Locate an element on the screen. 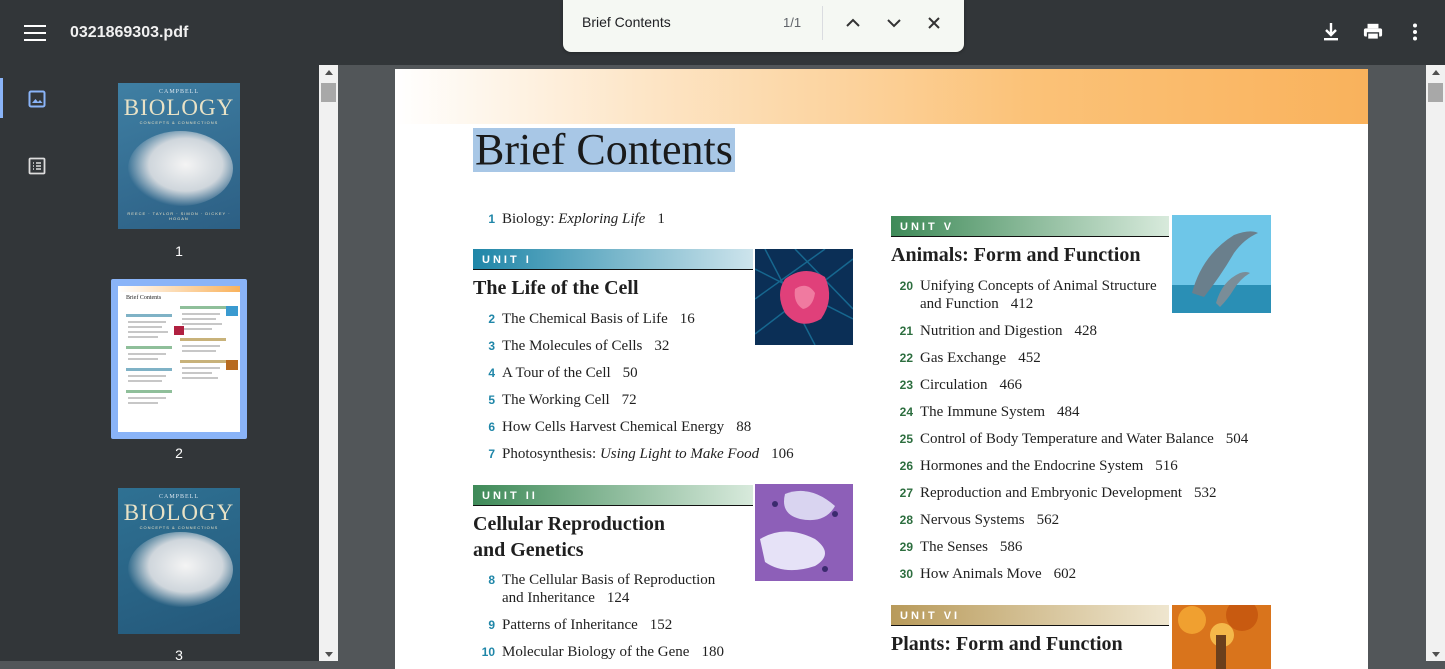 This screenshot has width=1445, height=669. chapter-title: The Molecules of Cells is located at coordinates (572, 346).